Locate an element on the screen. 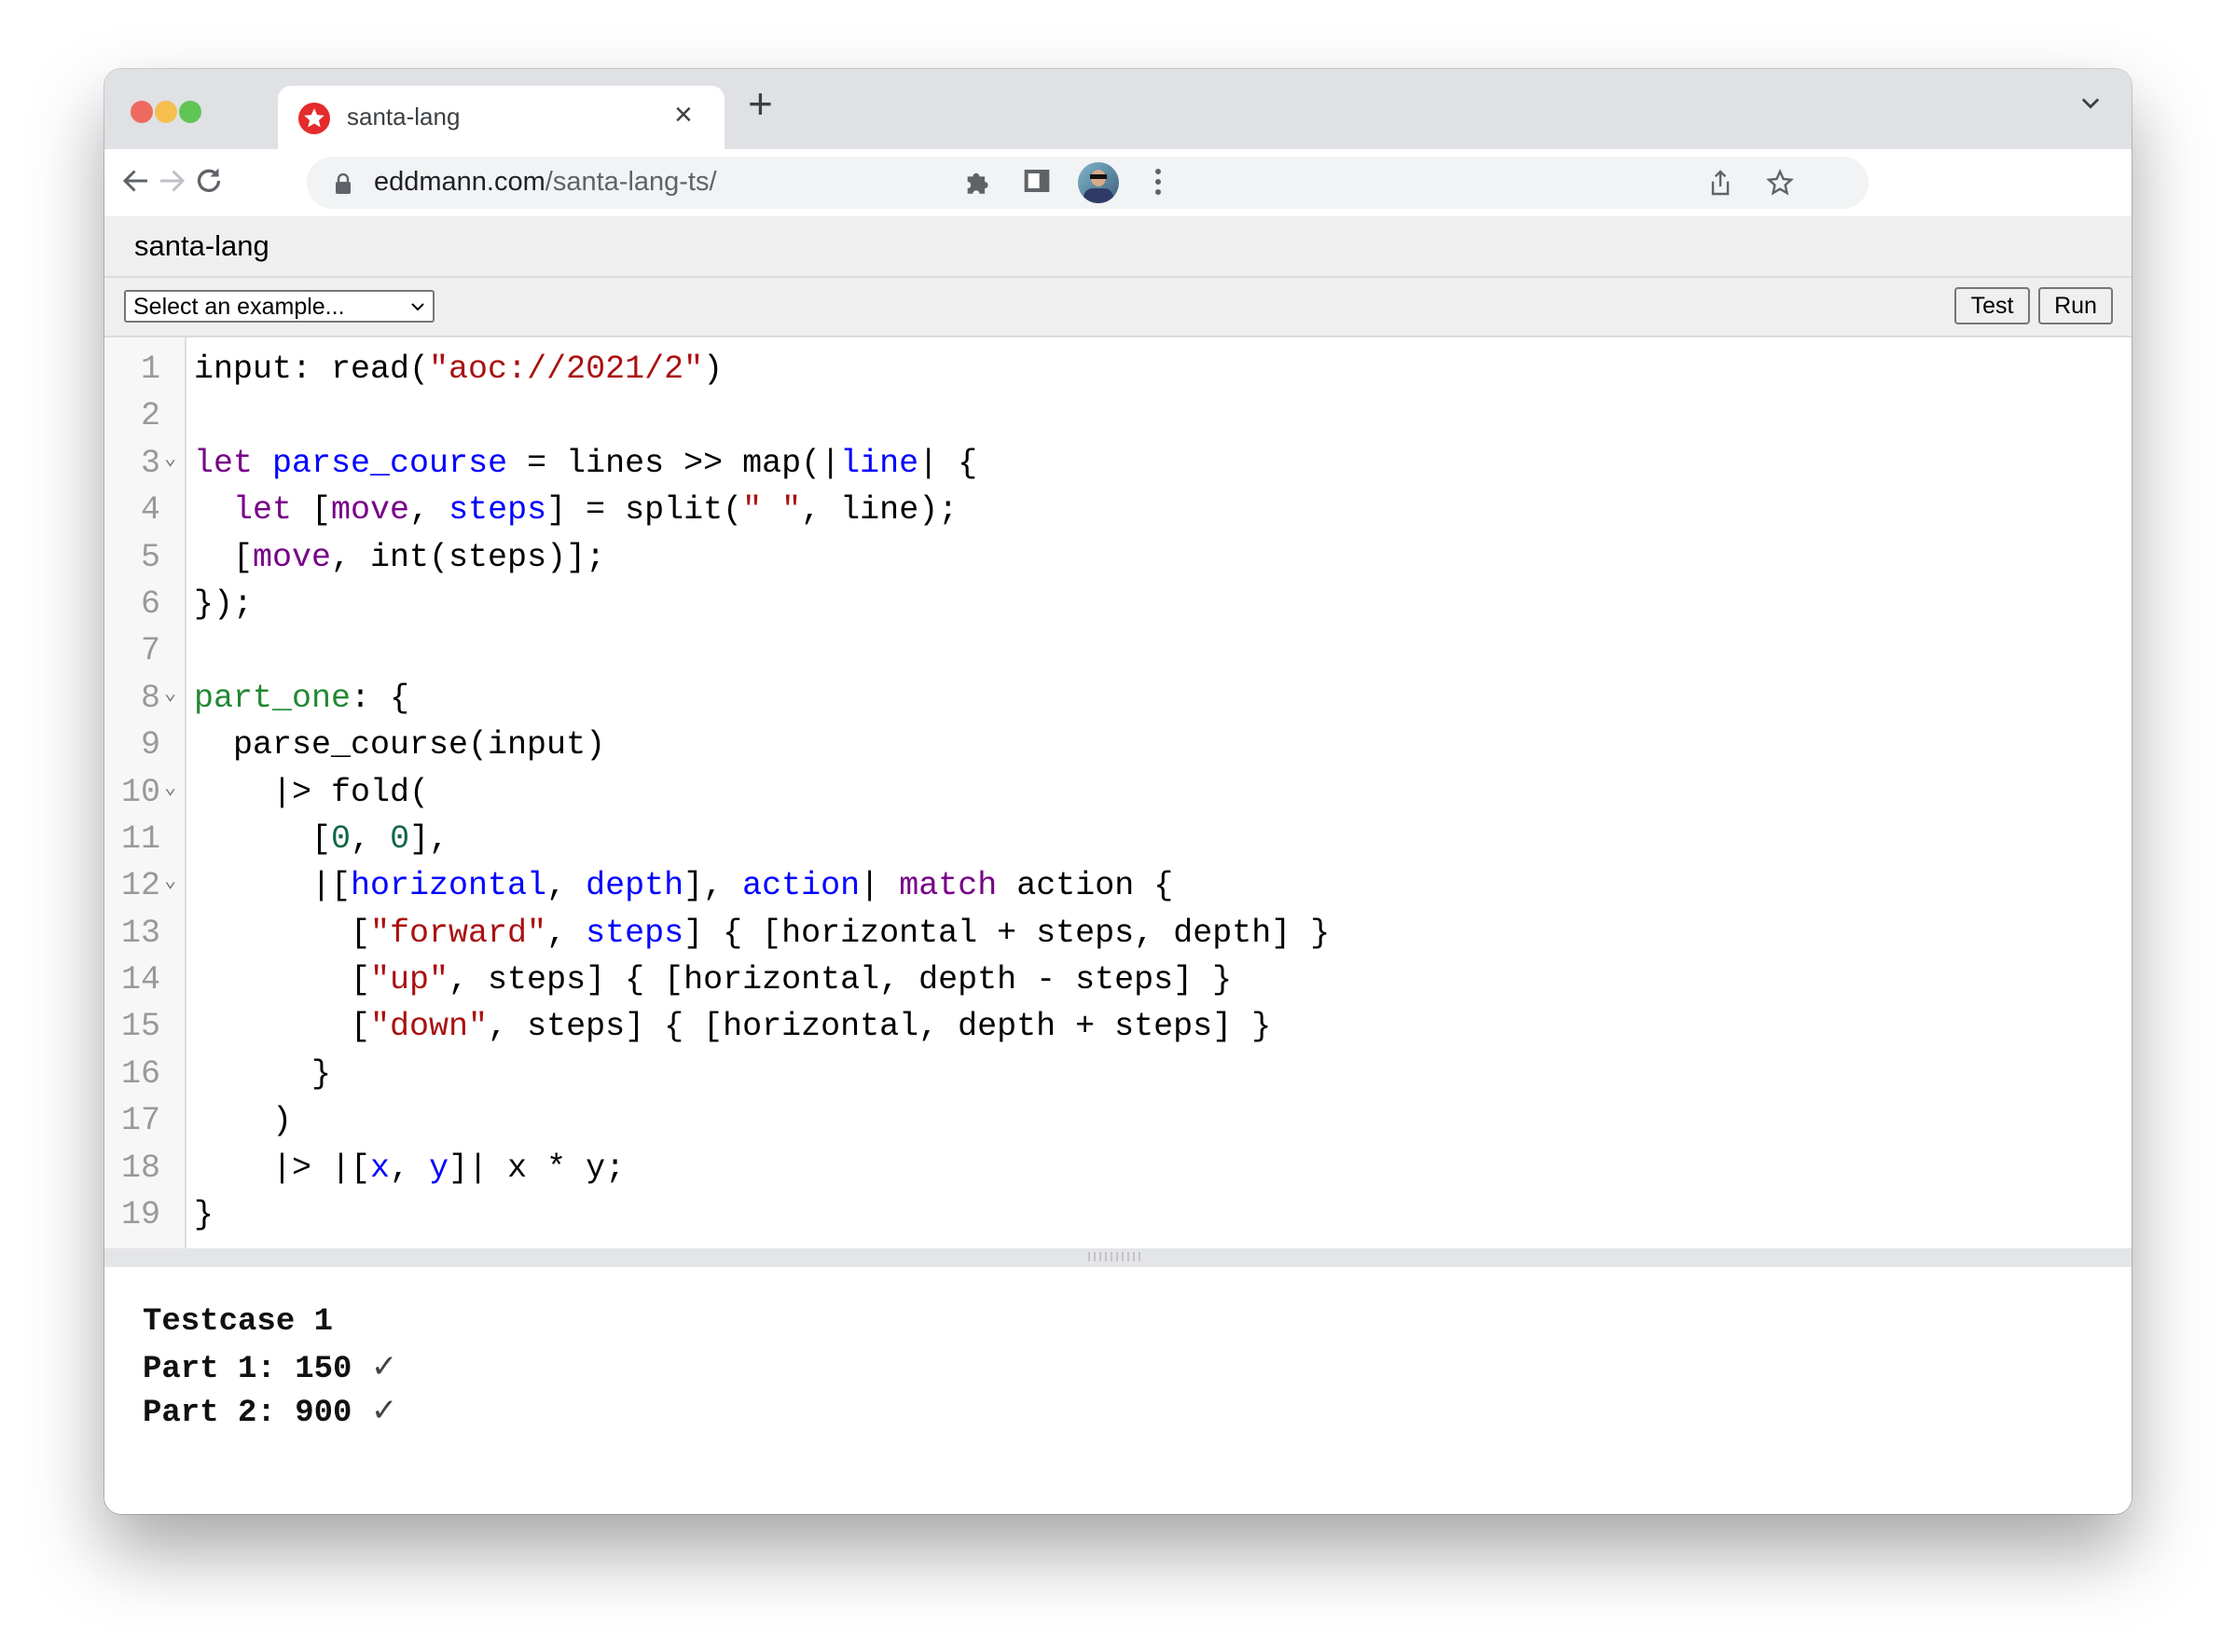 Image resolution: width=2236 pixels, height=1652 pixels. token: action { is located at coordinates (1085, 886).